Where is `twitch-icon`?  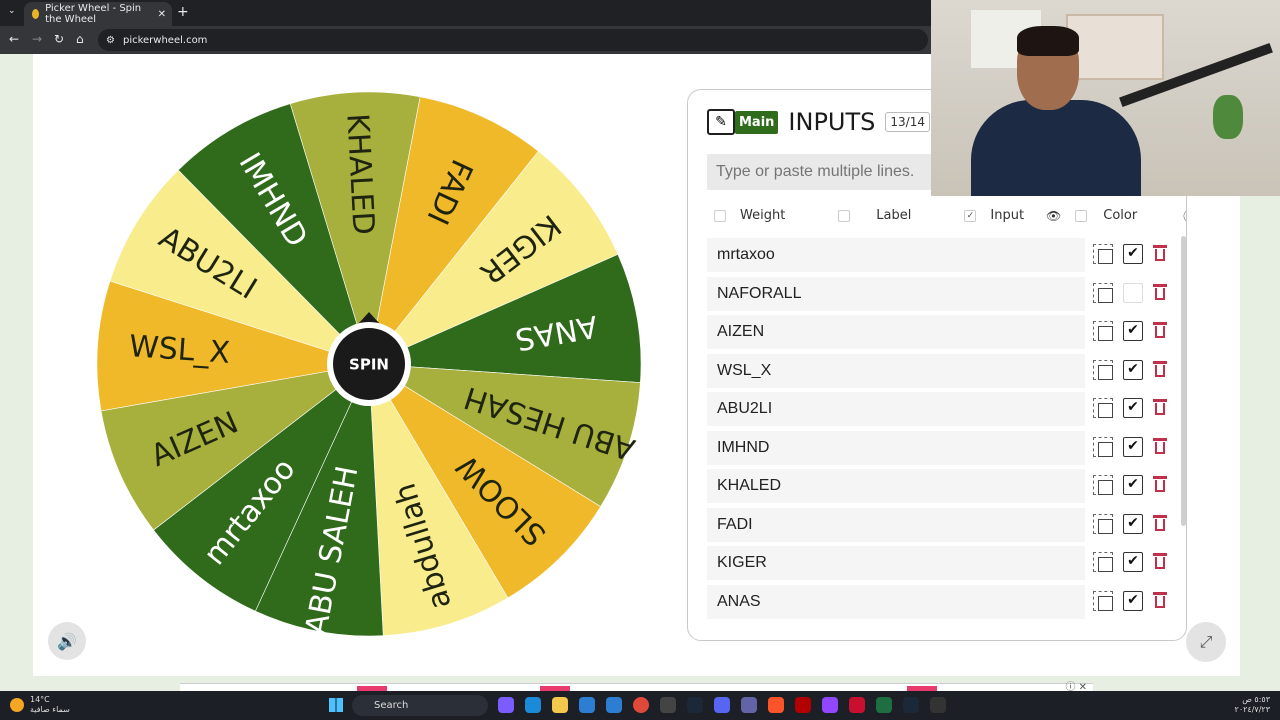
twitch-icon is located at coordinates (830, 705).